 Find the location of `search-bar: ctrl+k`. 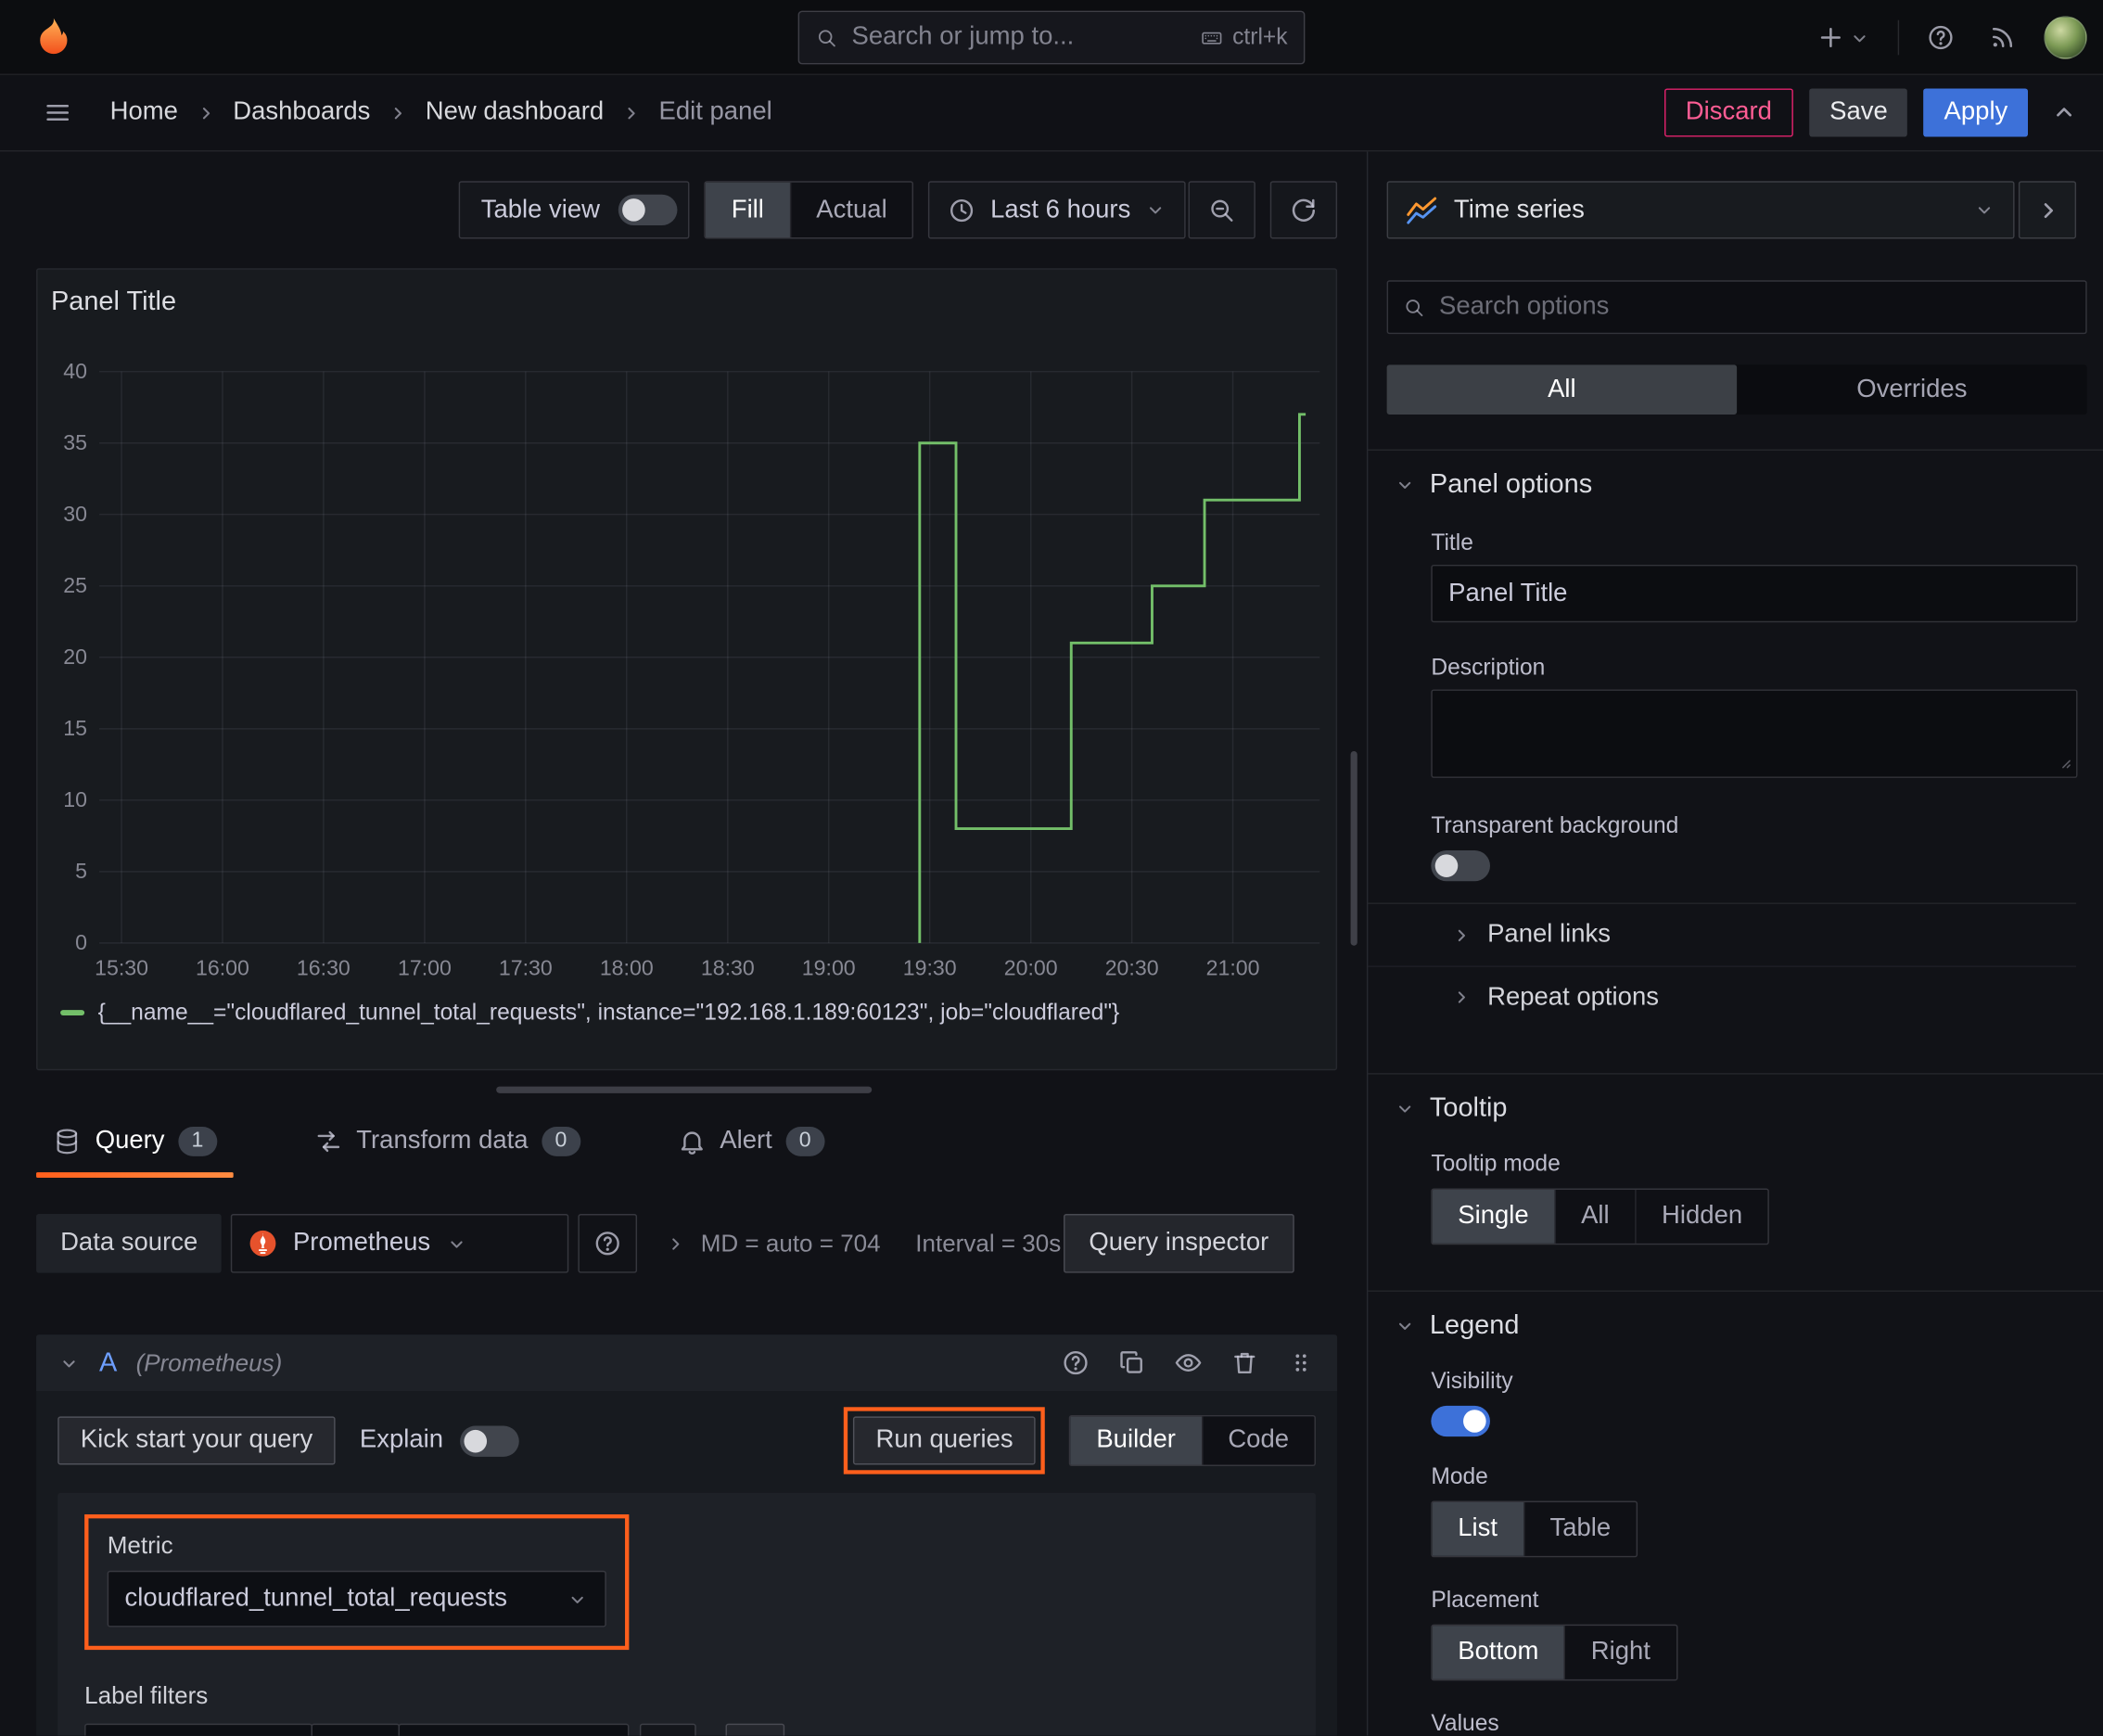

search-bar: ctrl+k is located at coordinates (1051, 37).